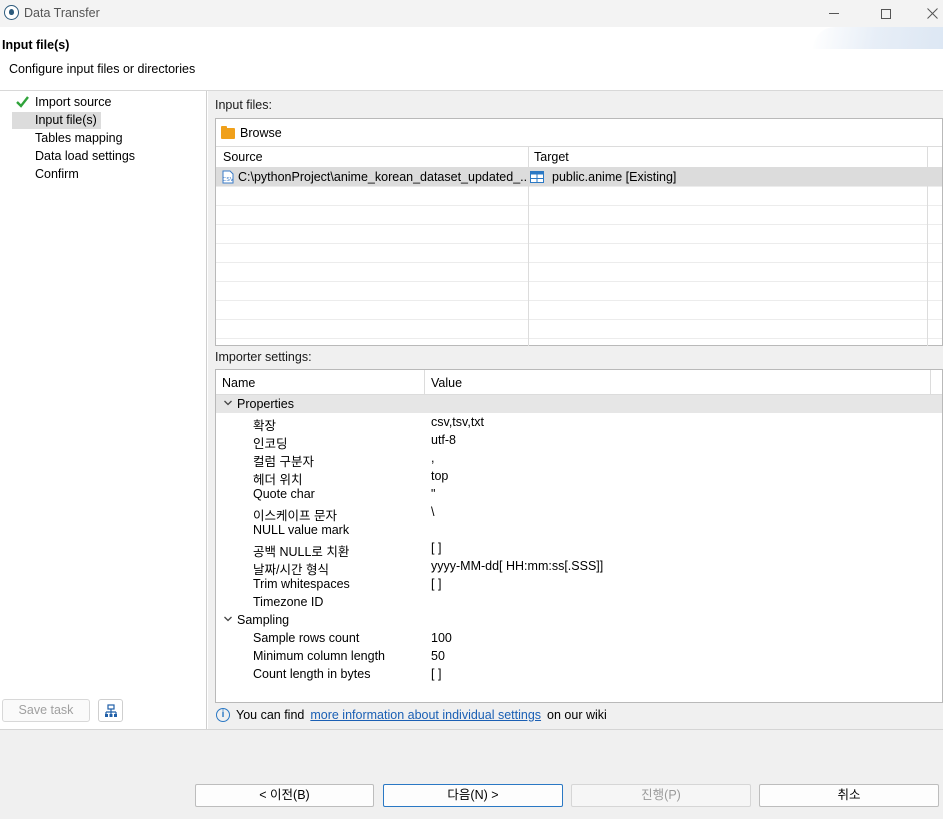  I want to click on maximize-button, so click(886, 13).